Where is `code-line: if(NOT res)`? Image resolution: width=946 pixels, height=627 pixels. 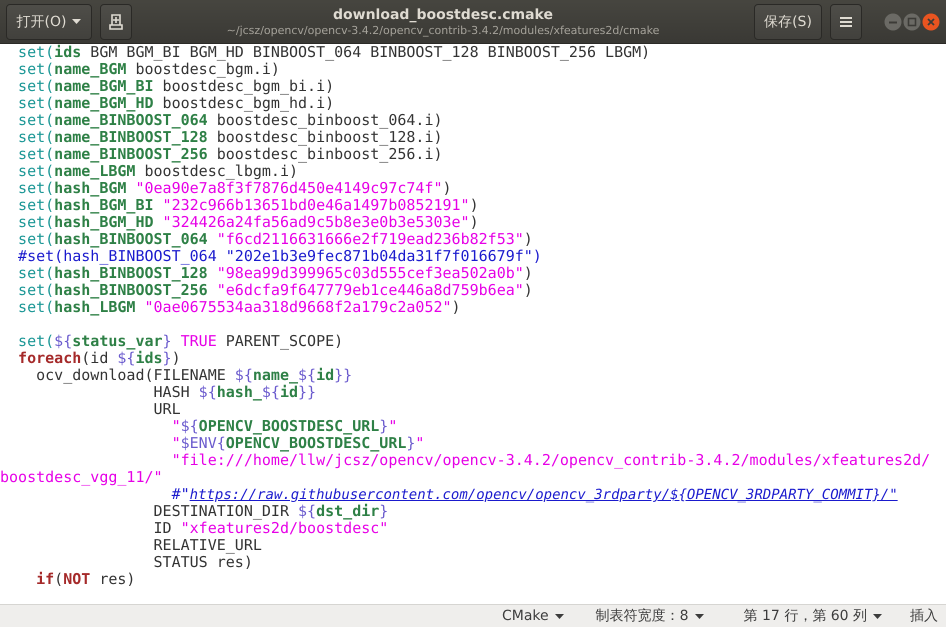 code-line: if(NOT res) is located at coordinates (86, 579).